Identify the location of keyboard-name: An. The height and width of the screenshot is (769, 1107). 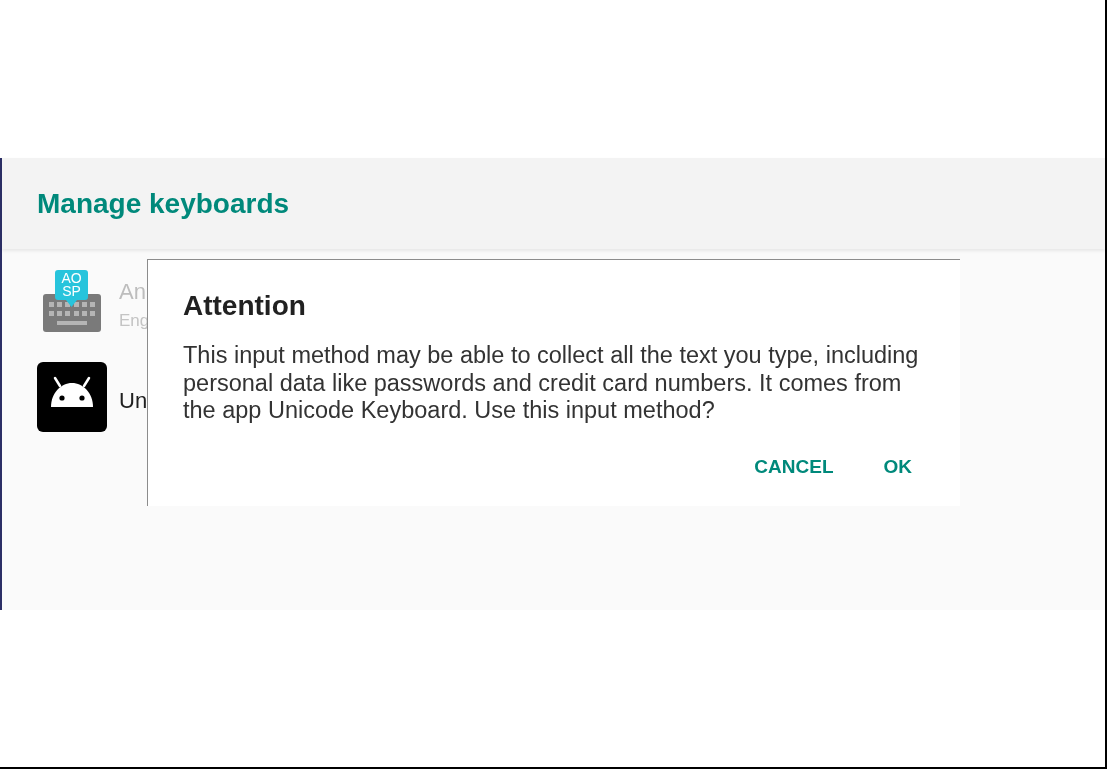
(133, 291).